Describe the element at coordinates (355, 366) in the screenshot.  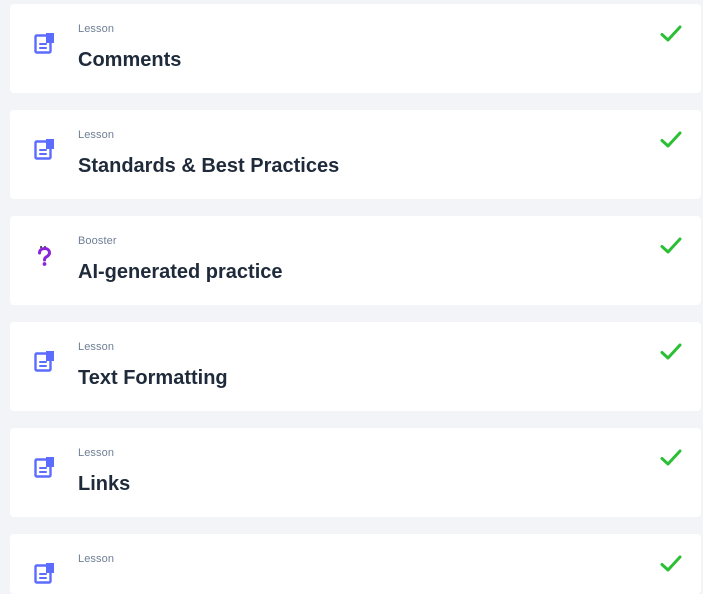
I see `lesson-card-text-formatting: Lesson Text Formatting` at that location.